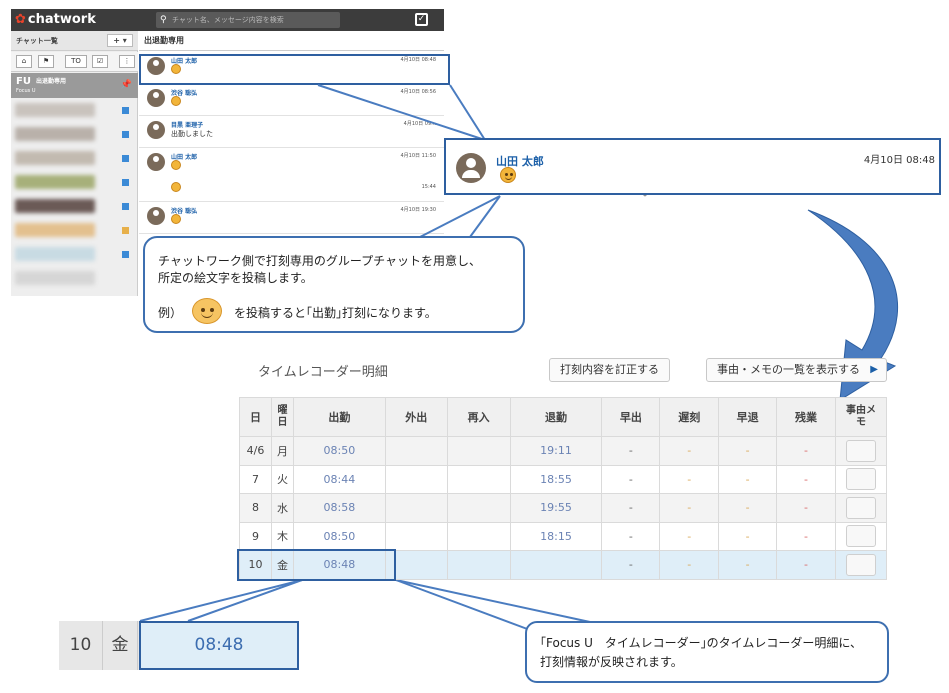  Describe the element at coordinates (120, 40) in the screenshot. I see `add-chat-button: + ▾` at that location.